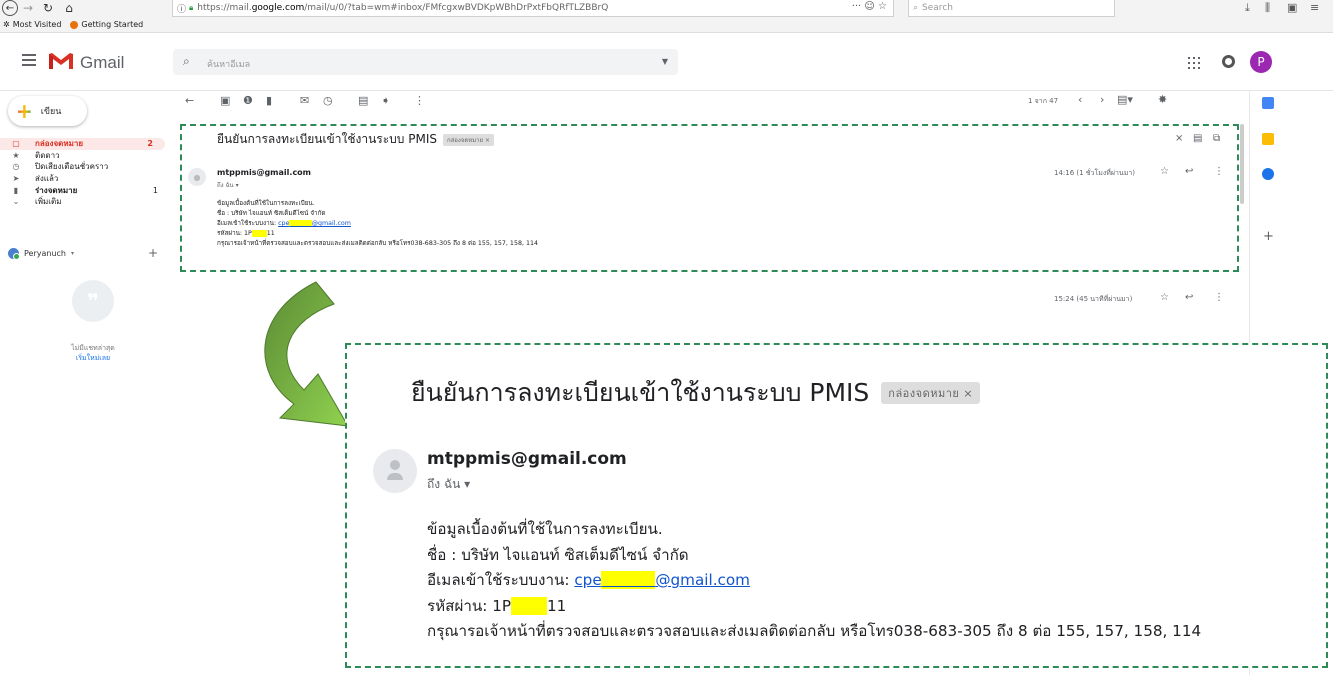 The height and width of the screenshot is (675, 1333). What do you see at coordinates (1093, 299) in the screenshot?
I see `second-message-time: 15:24 (45 นาทีที่ผ่านมา)` at bounding box center [1093, 299].